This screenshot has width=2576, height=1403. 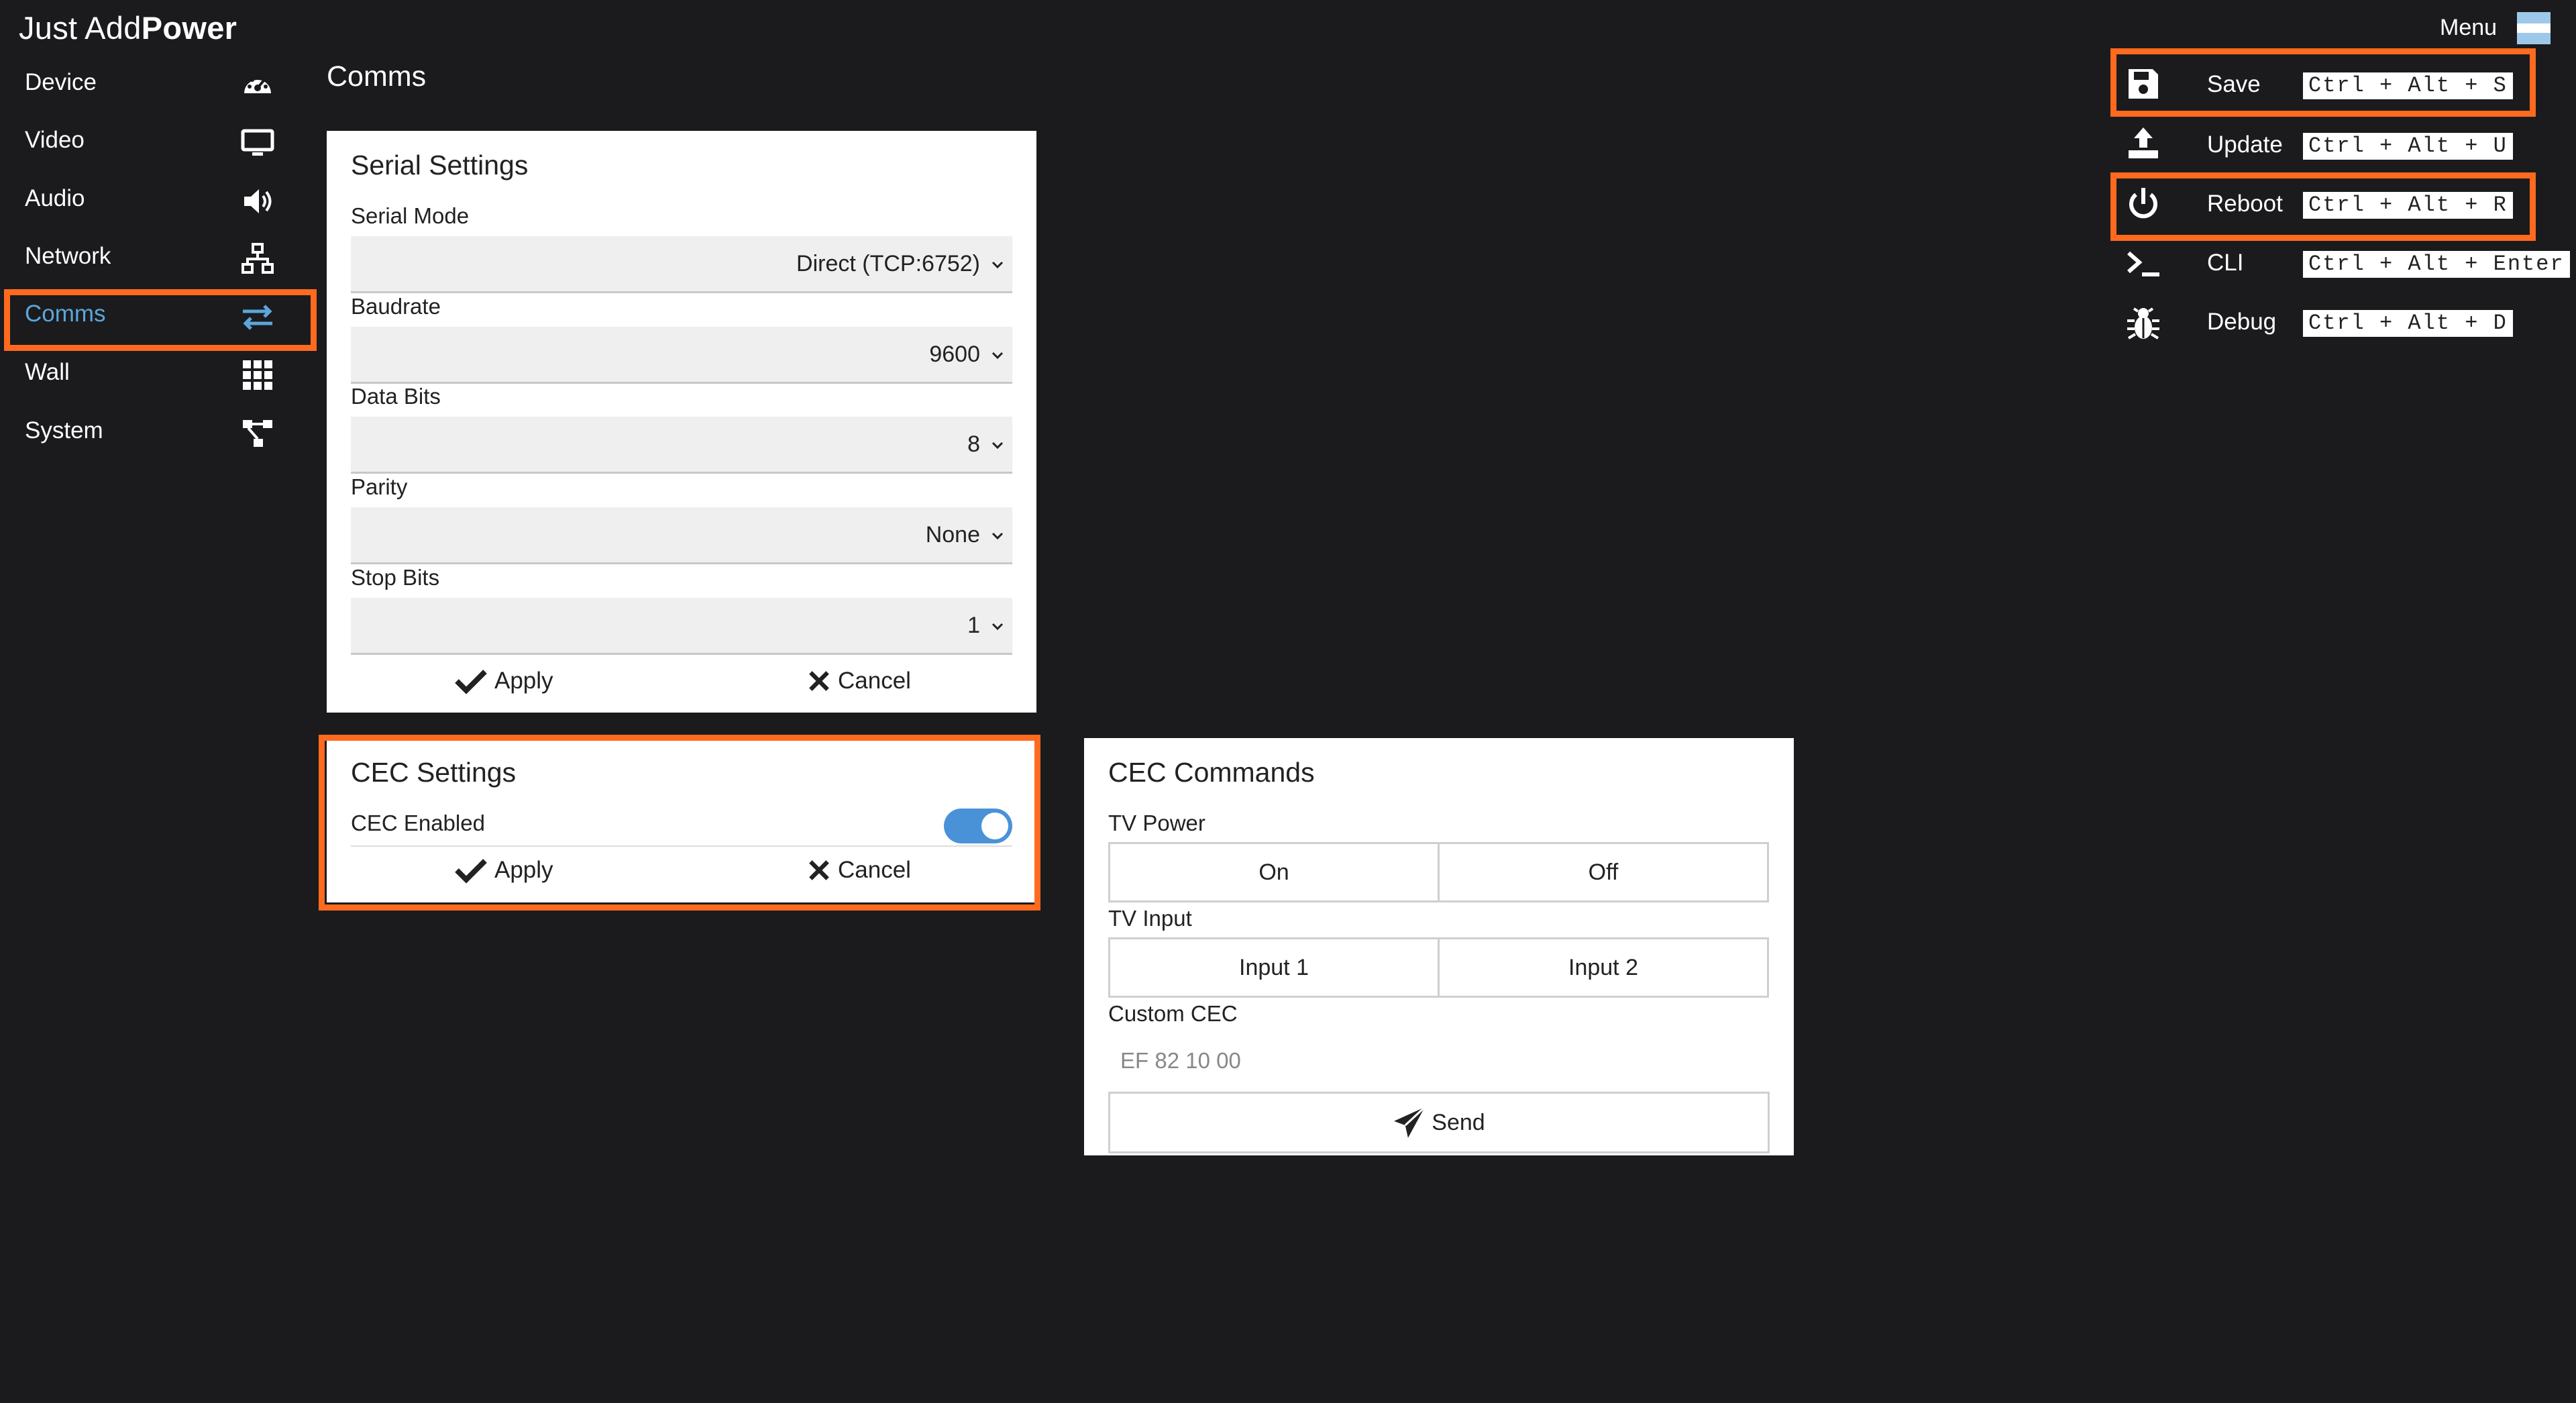 What do you see at coordinates (973, 625) in the screenshot?
I see `stop-bits-value: 1` at bounding box center [973, 625].